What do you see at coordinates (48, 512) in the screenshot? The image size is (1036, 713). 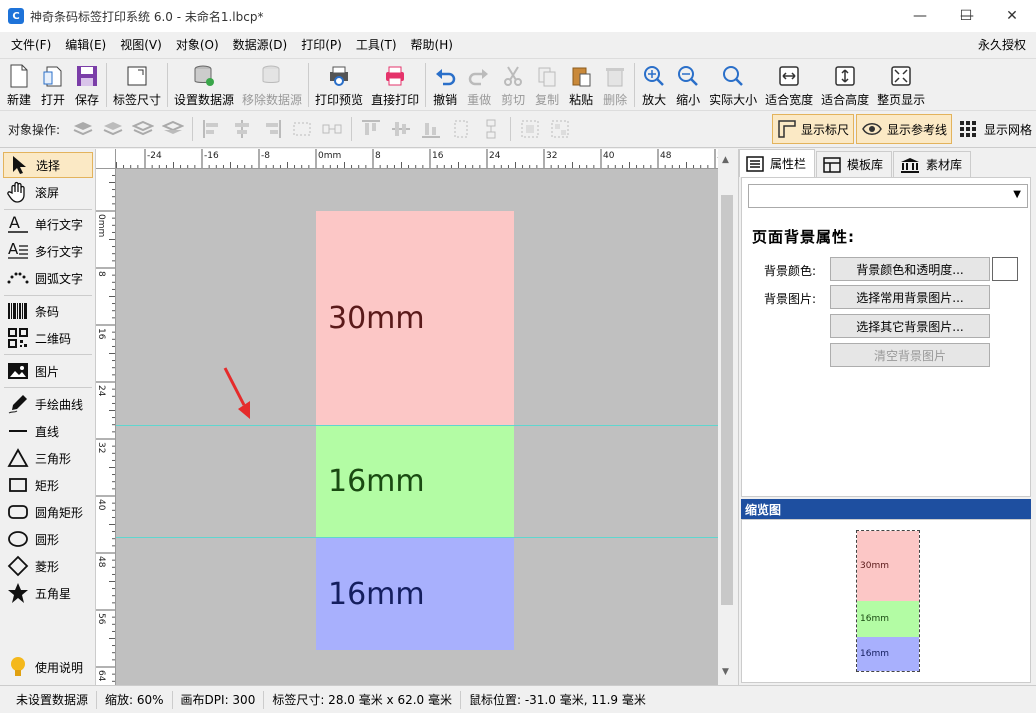 I see `tool-round-rect: 圆角矩形` at bounding box center [48, 512].